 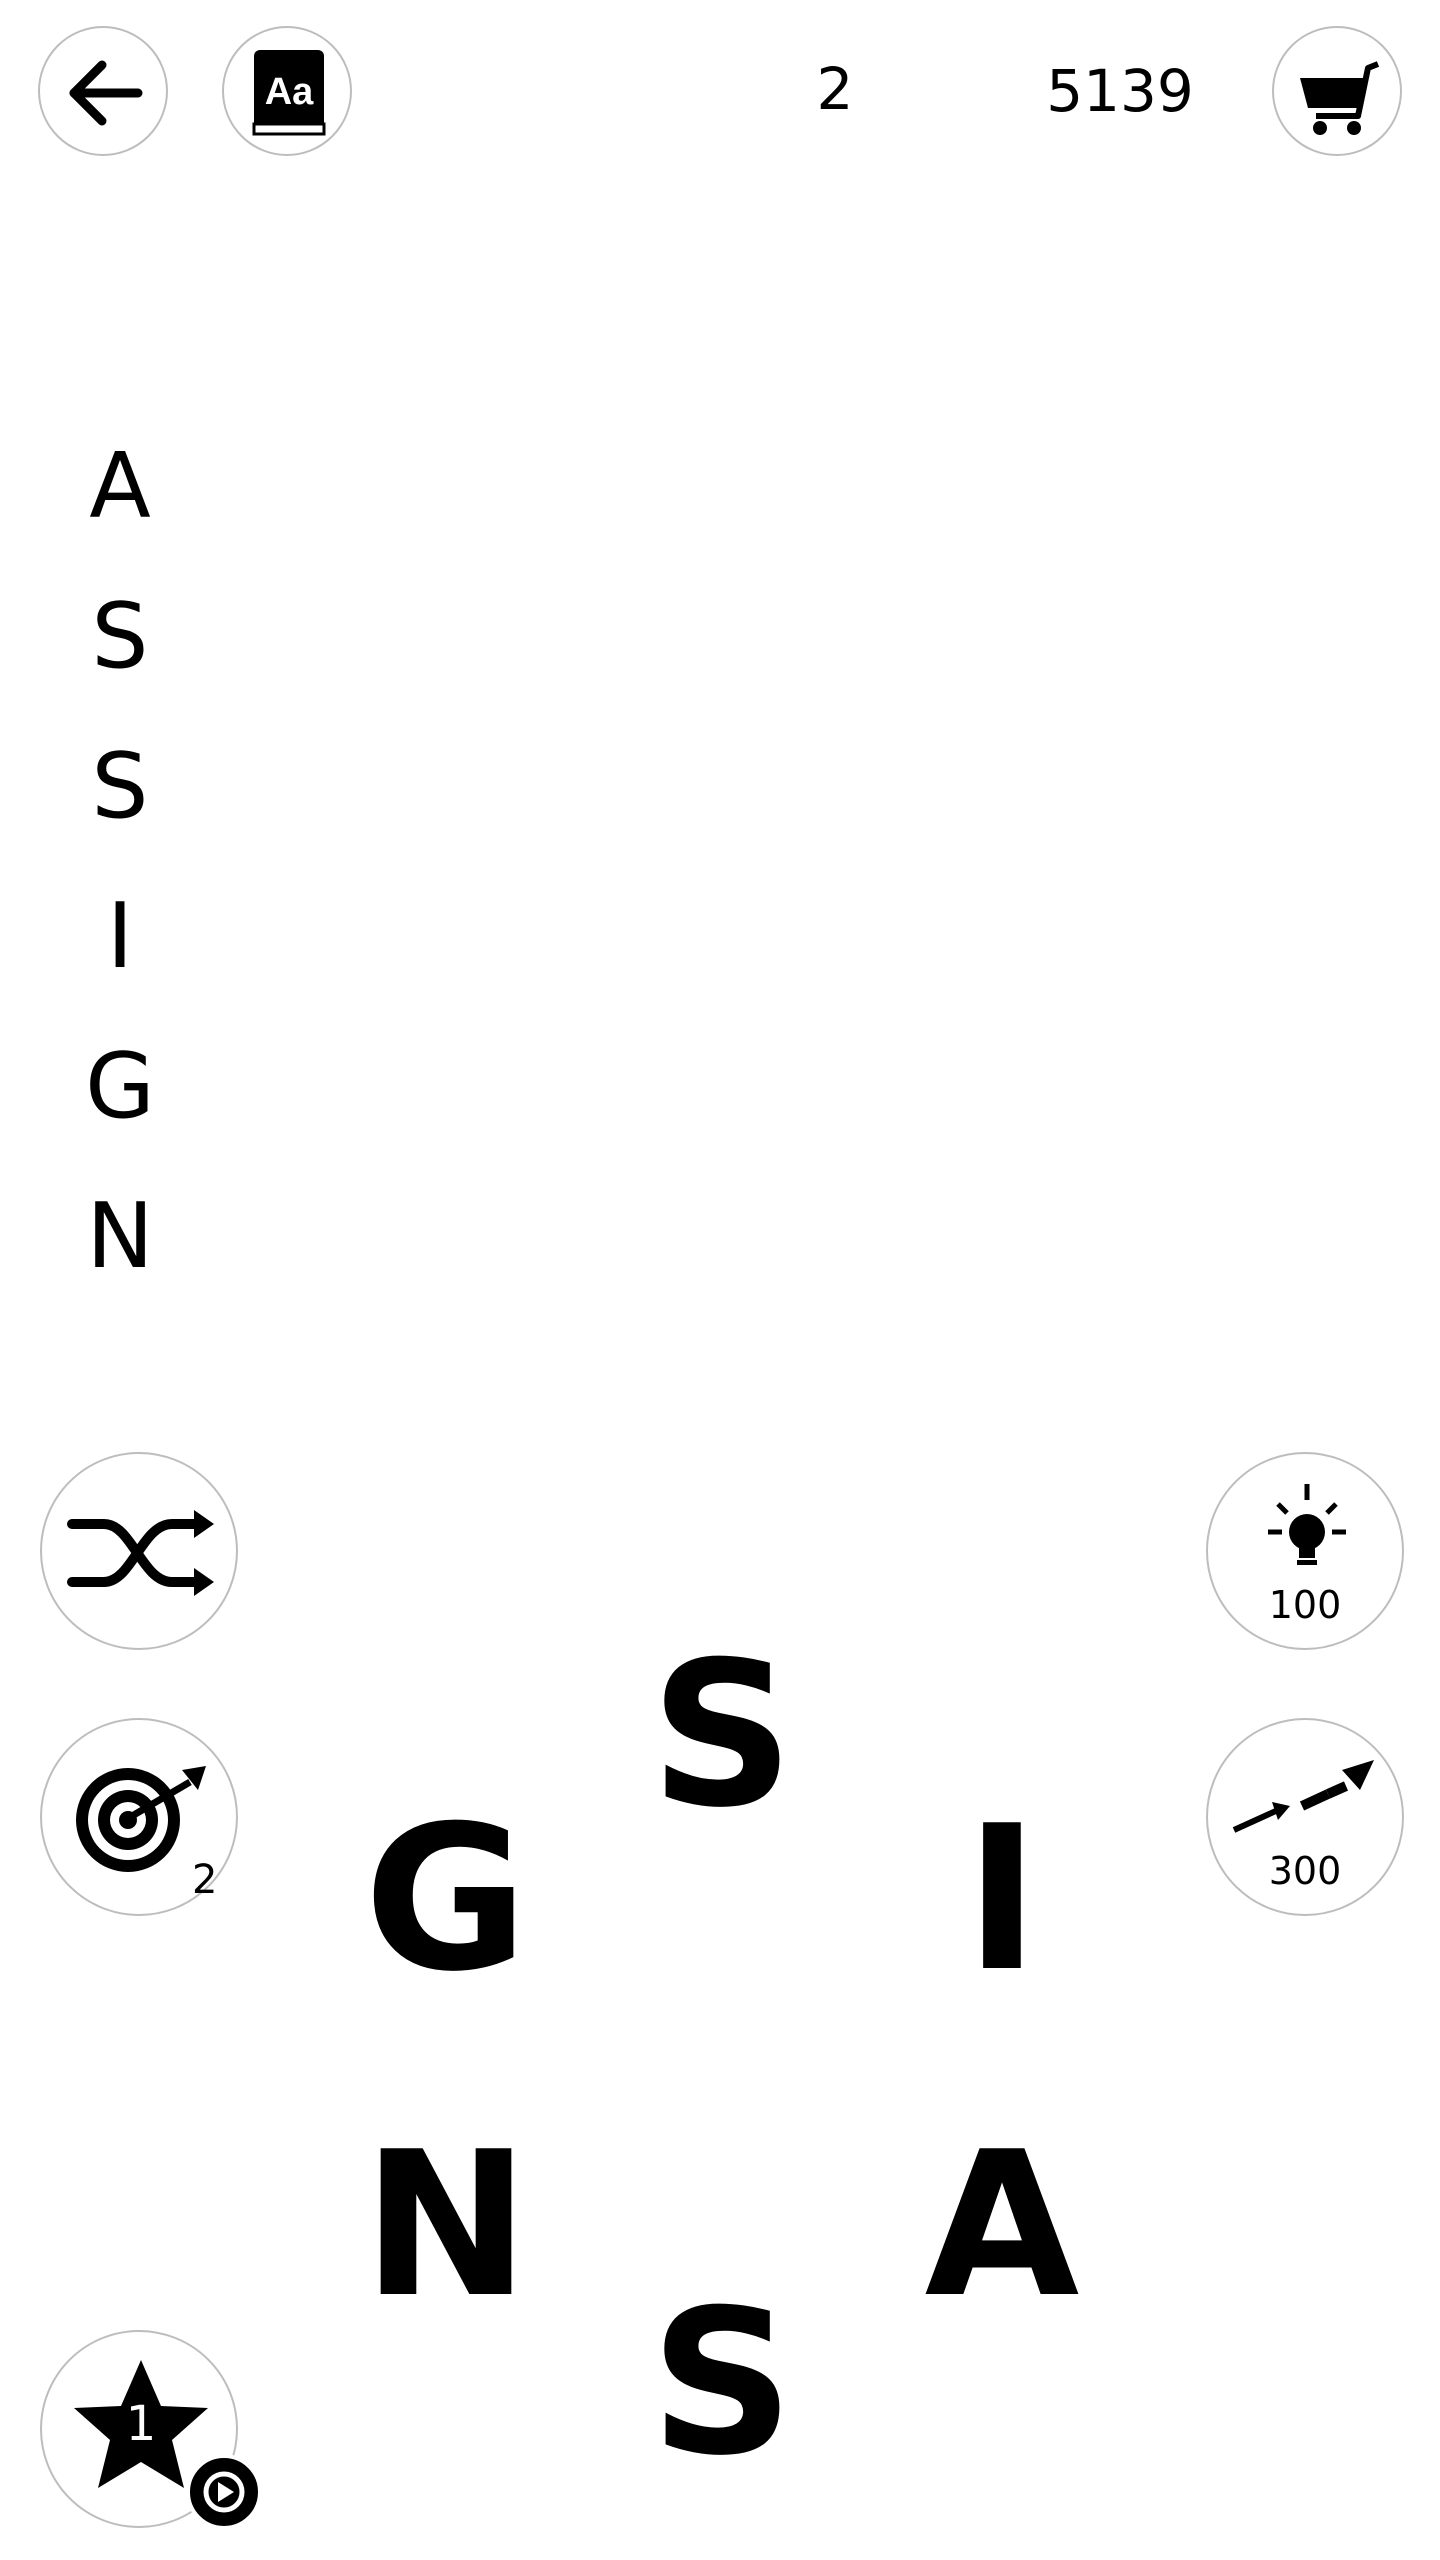 I want to click on target-button: 2, so click(x=139, y=1817).